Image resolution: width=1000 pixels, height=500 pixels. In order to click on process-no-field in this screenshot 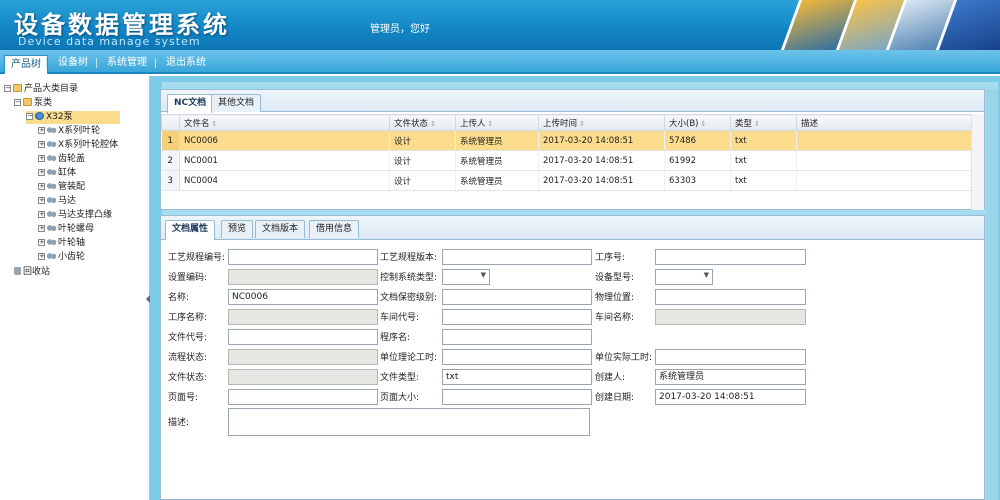, I will do `click(303, 257)`.